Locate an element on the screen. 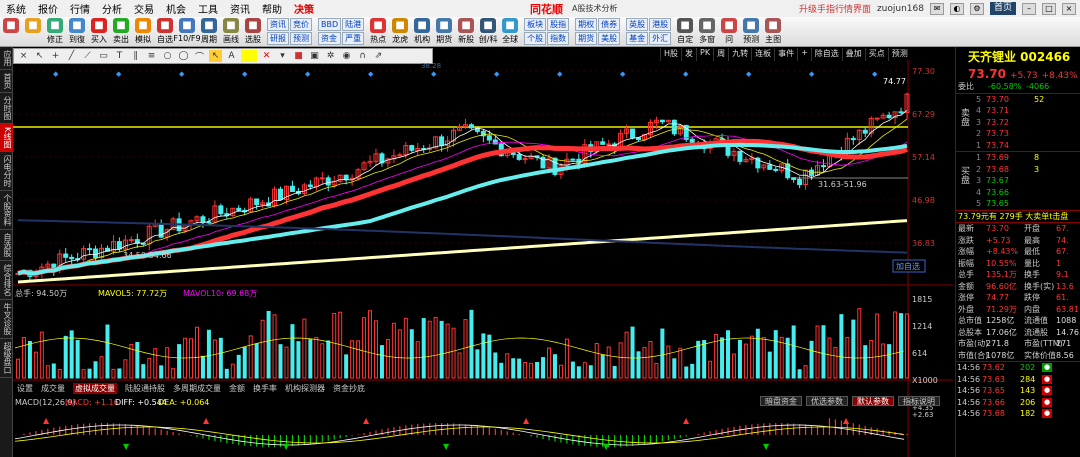 The height and width of the screenshot is (457, 1080). menu-news: 资讯 is located at coordinates (240, 8).